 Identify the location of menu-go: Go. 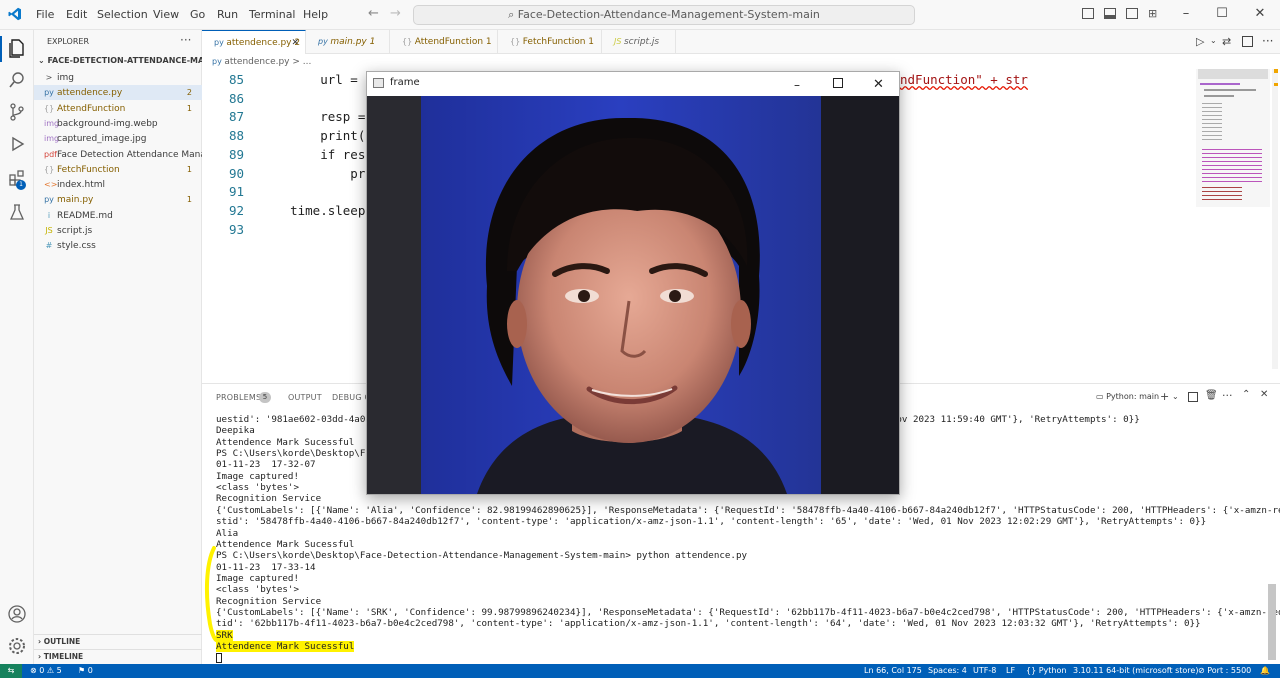
(197, 14).